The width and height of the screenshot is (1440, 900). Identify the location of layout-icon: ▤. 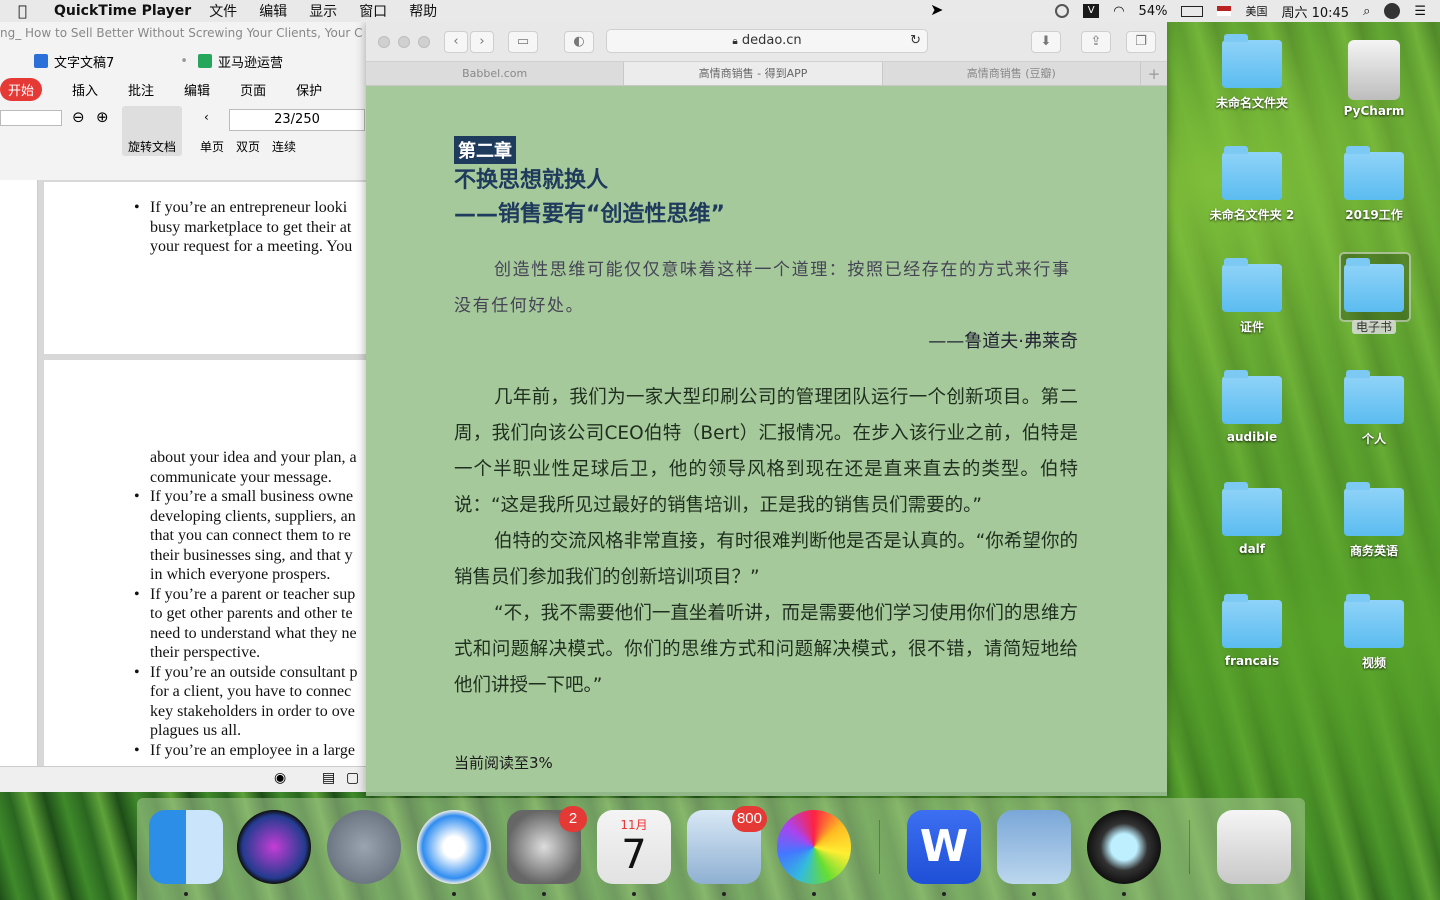
(328, 778).